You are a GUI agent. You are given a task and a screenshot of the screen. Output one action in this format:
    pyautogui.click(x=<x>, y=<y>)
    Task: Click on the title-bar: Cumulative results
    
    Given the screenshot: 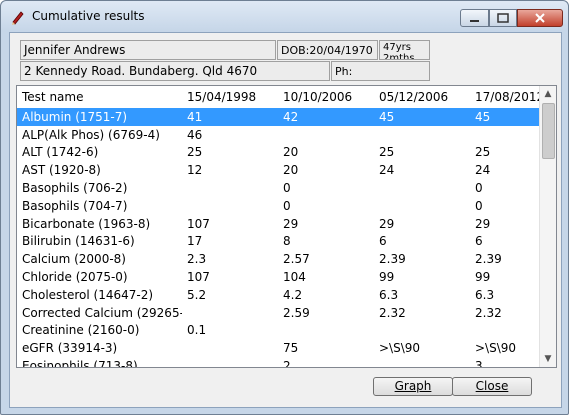 What is the action you would take?
    pyautogui.click(x=284, y=16)
    